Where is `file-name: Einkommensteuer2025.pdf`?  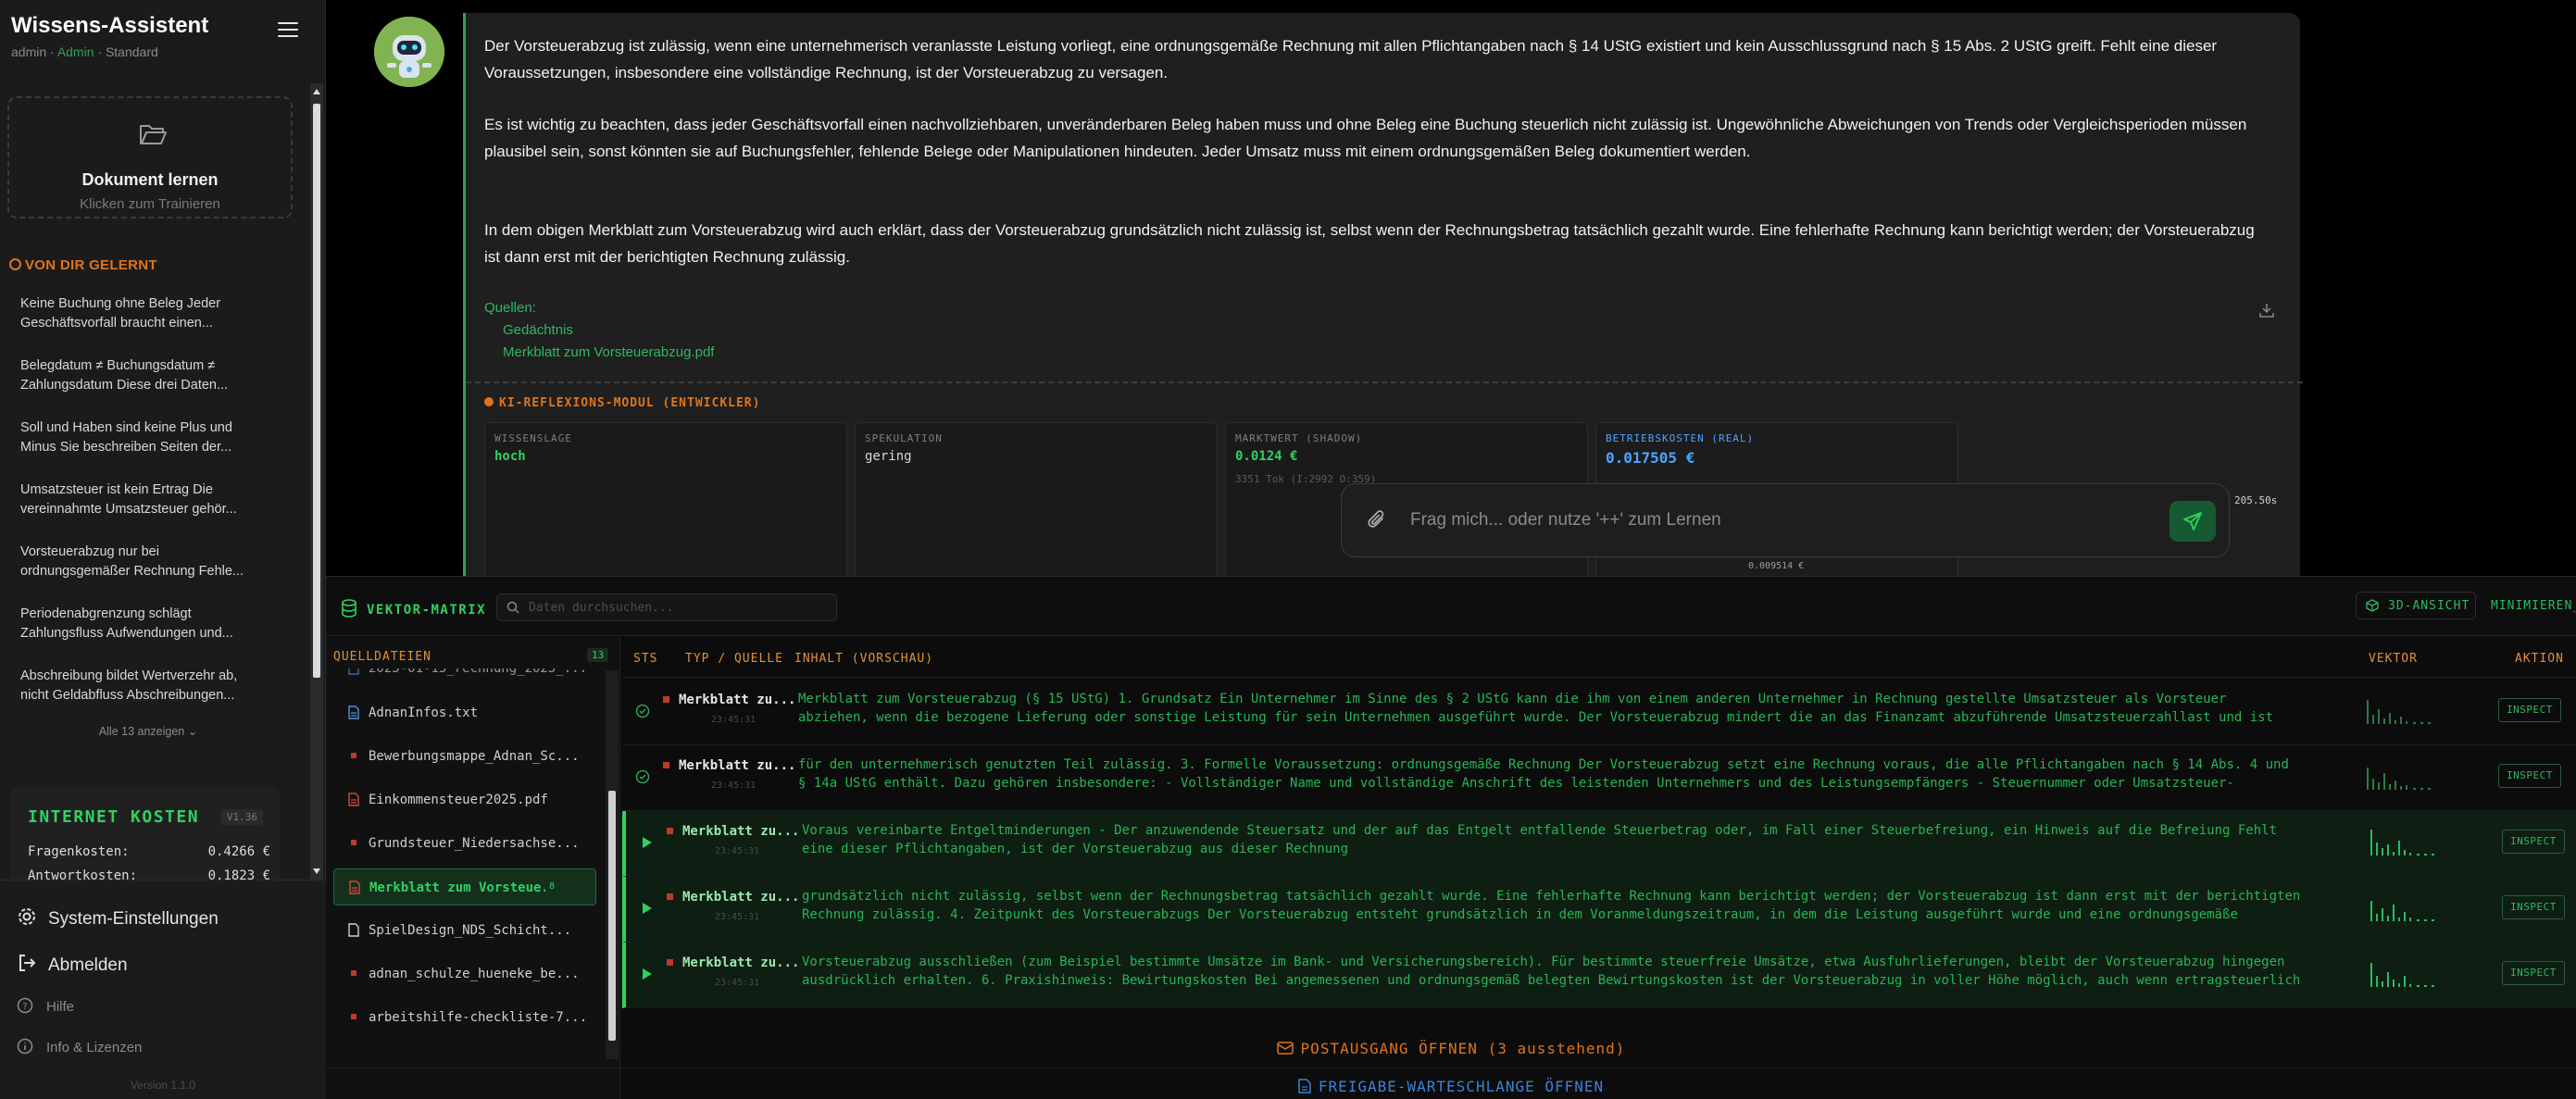 file-name: Einkommensteuer2025.pdf is located at coordinates (459, 800).